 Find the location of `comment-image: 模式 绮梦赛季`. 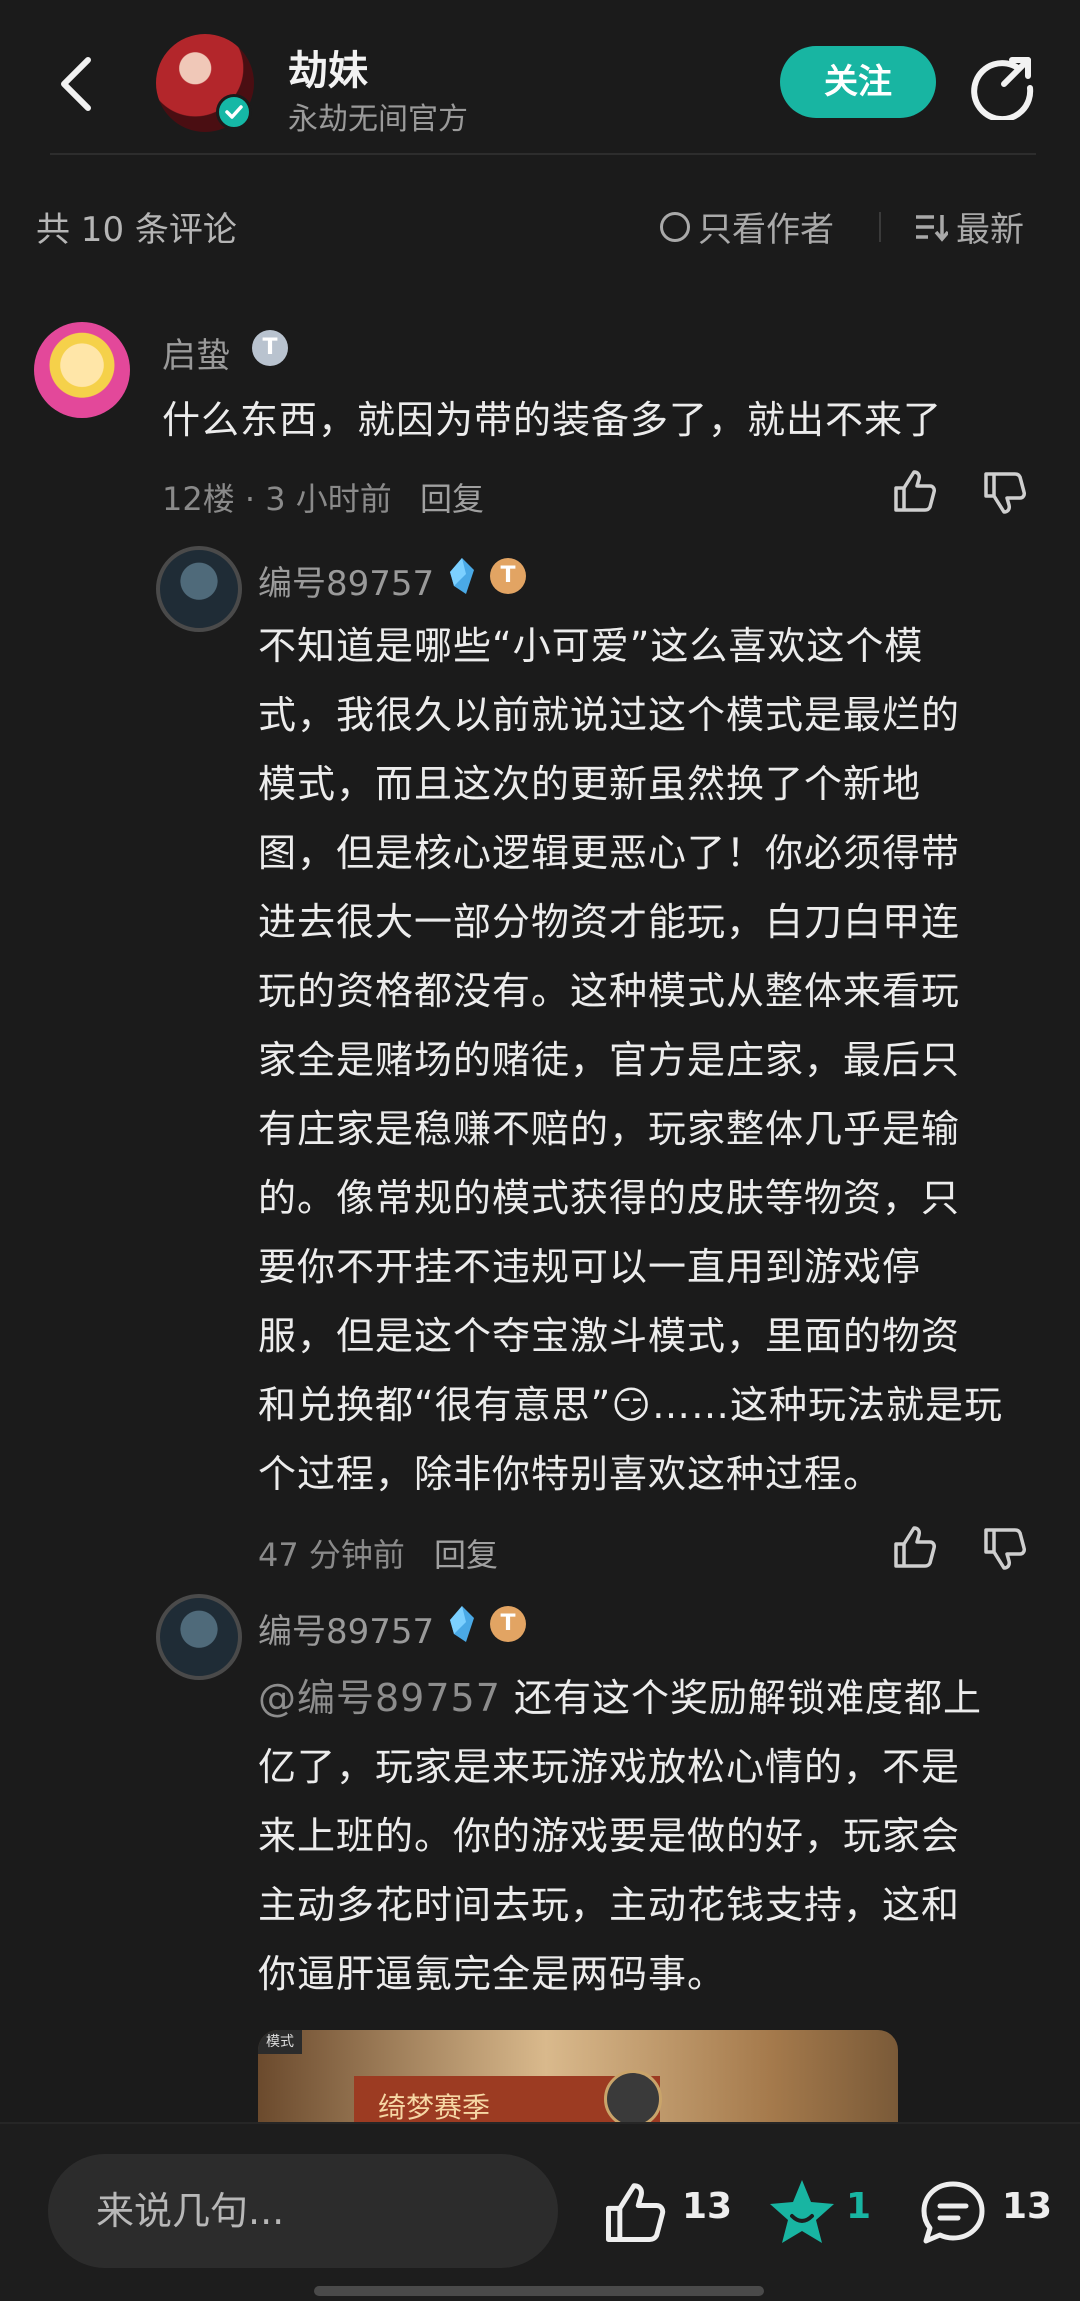

comment-image: 模式 绮梦赛季 is located at coordinates (578, 2080).